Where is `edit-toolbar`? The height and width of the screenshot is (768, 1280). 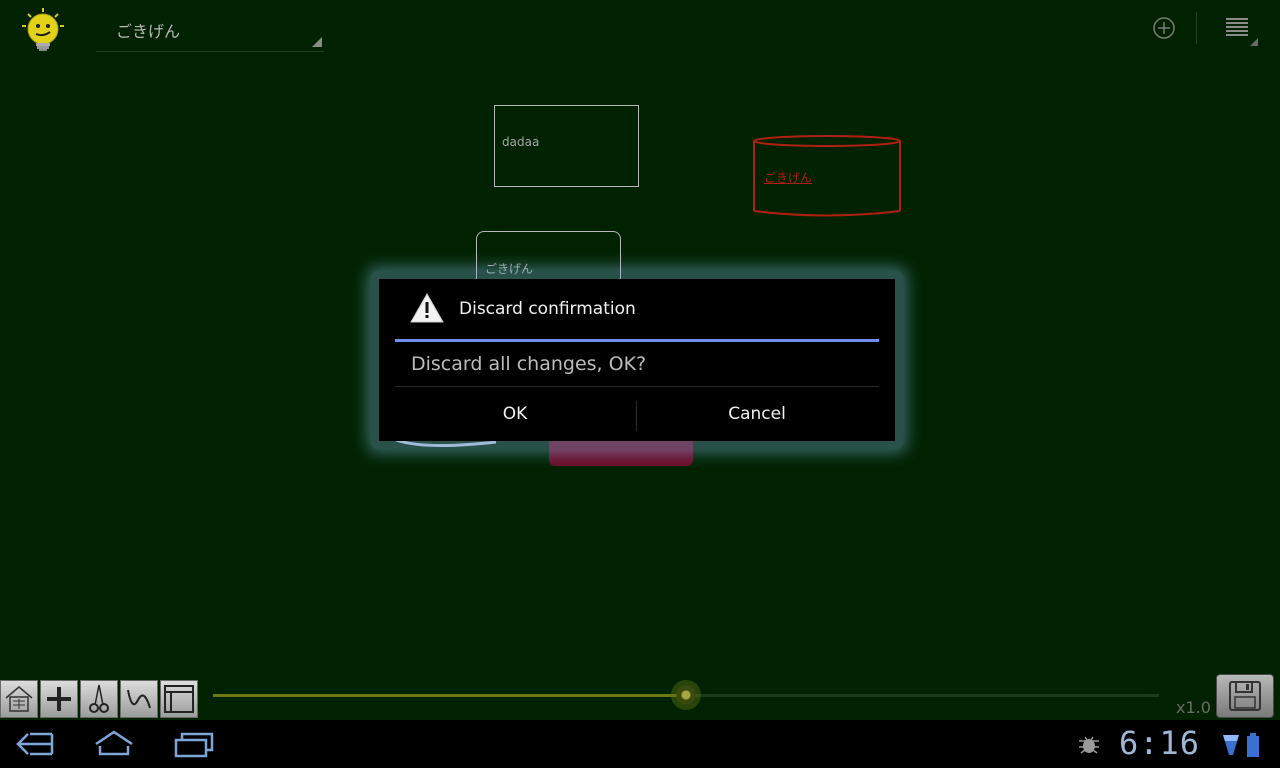
edit-toolbar is located at coordinates (100, 700).